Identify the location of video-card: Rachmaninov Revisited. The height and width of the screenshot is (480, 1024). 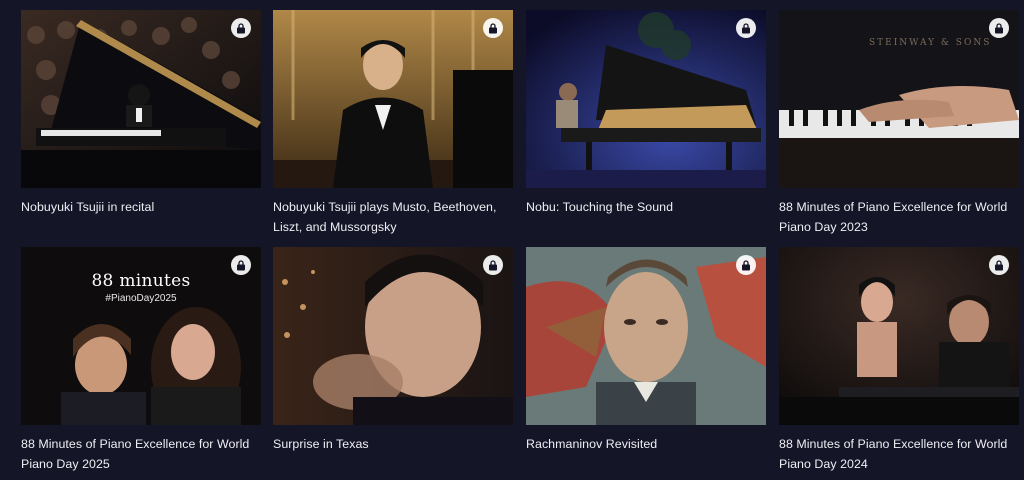
(646, 350).